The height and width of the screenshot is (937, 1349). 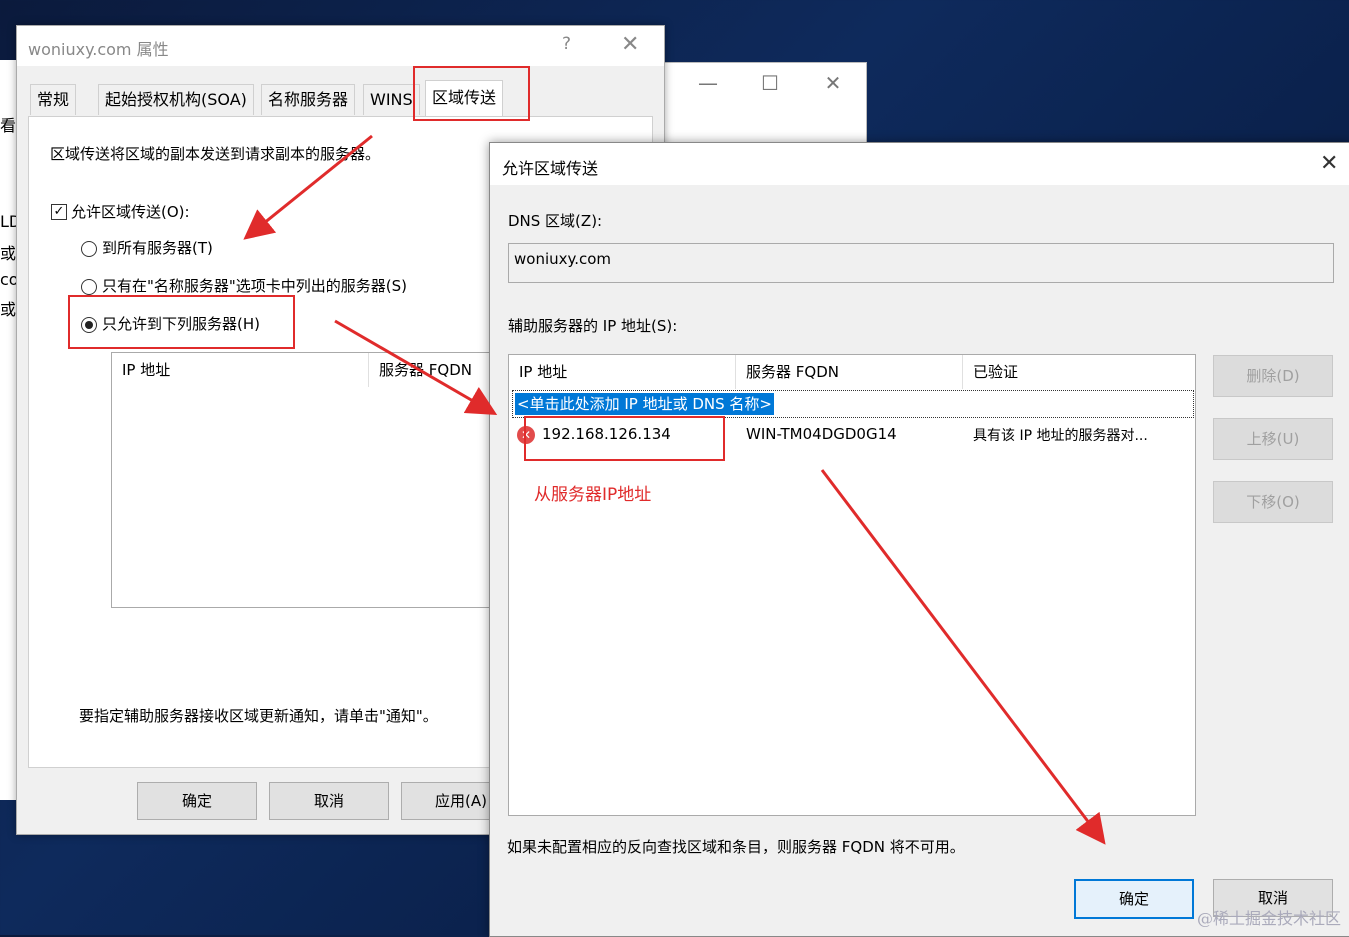 What do you see at coordinates (416, 367) in the screenshot?
I see `arrow-to-add-row` at bounding box center [416, 367].